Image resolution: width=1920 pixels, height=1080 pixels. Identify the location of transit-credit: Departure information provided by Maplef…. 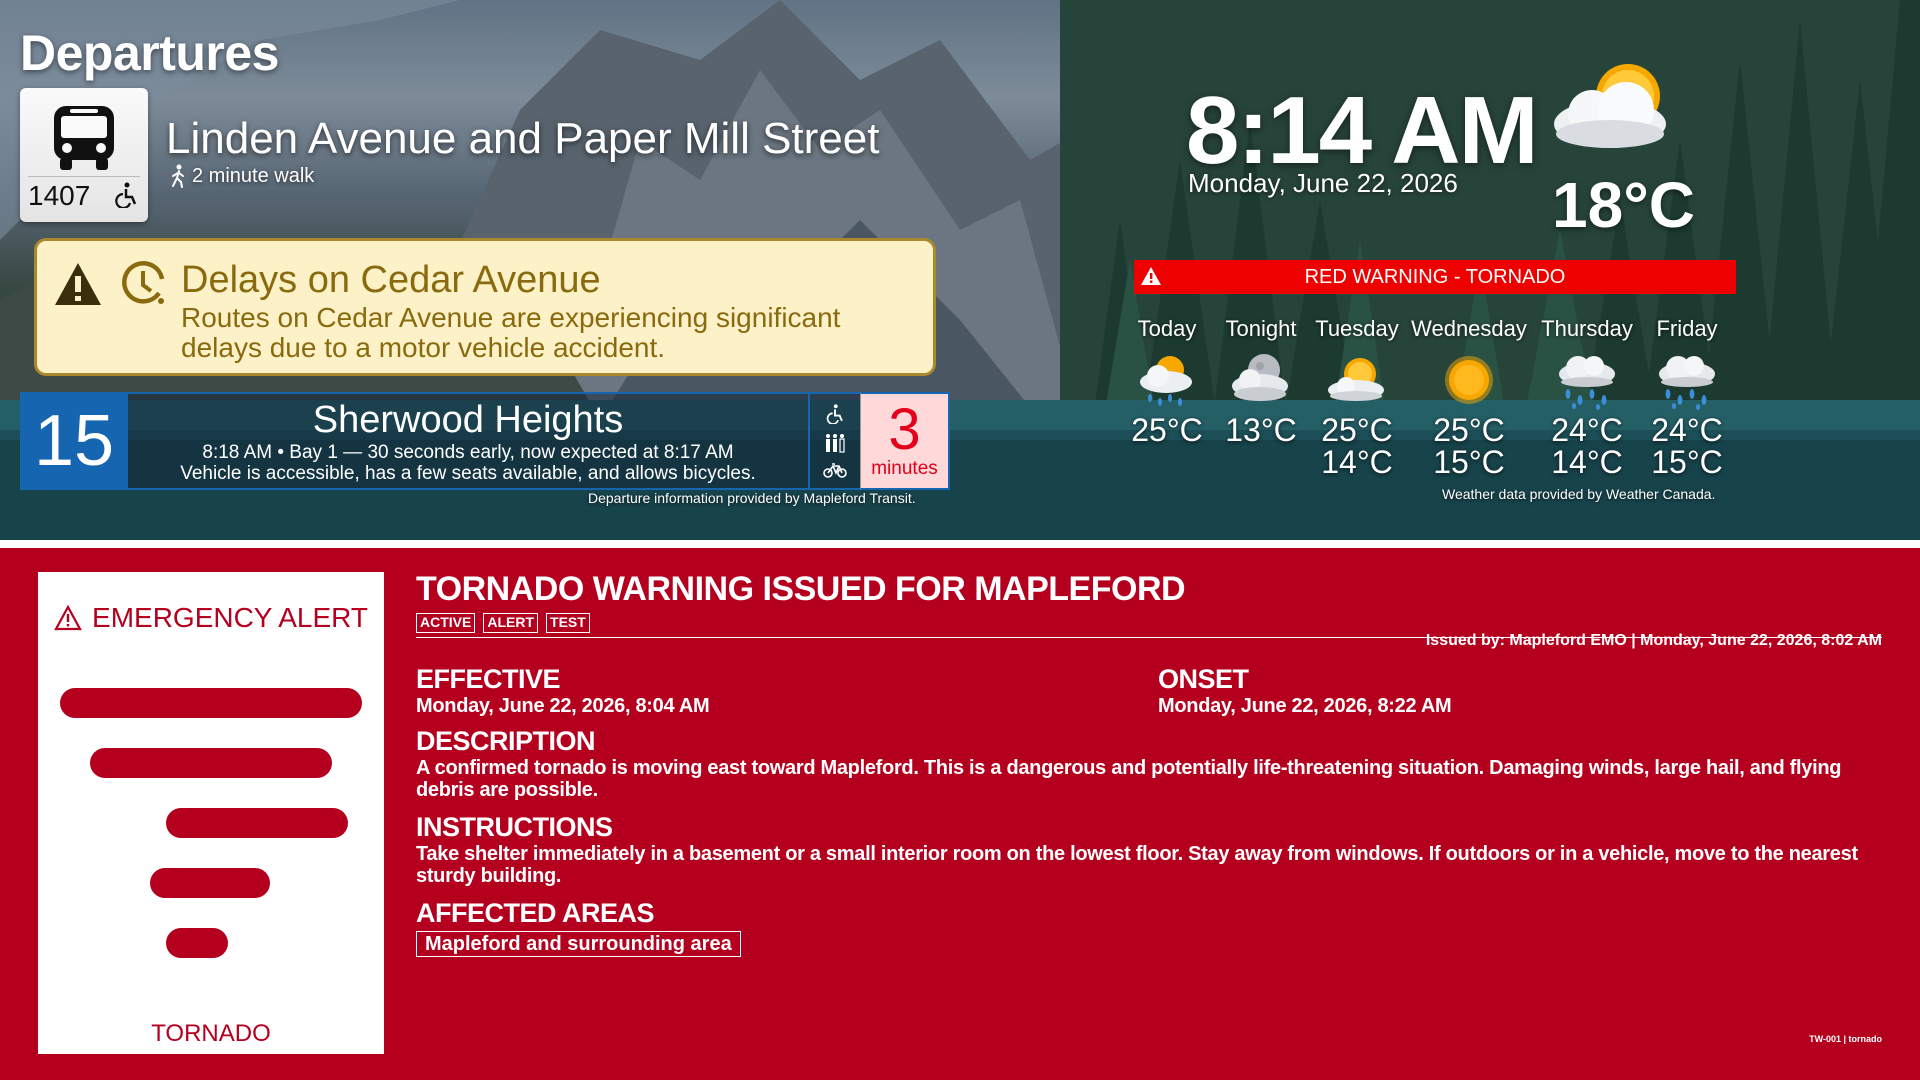
(752, 498).